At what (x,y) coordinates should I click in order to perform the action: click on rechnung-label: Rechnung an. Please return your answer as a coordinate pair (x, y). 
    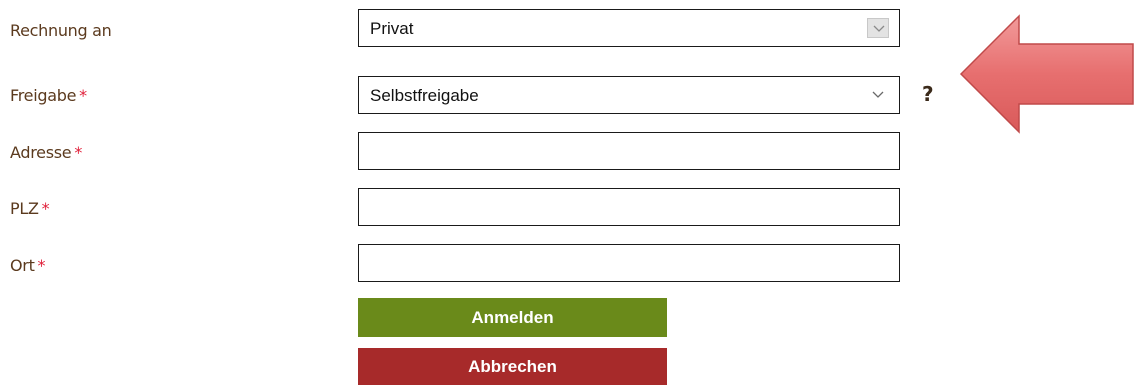
    Looking at the image, I should click on (61, 30).